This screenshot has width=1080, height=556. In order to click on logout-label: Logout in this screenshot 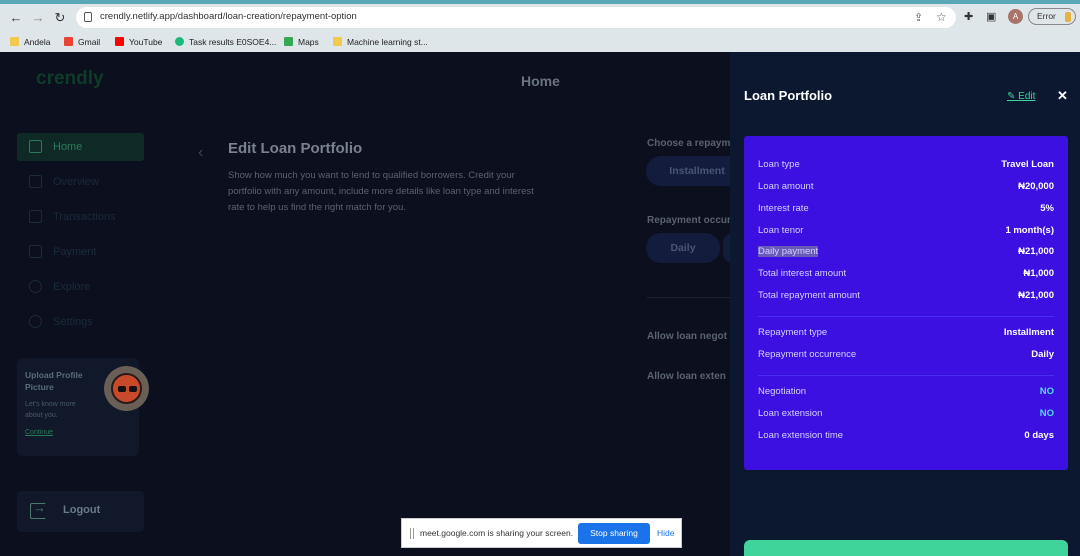, I will do `click(82, 510)`.